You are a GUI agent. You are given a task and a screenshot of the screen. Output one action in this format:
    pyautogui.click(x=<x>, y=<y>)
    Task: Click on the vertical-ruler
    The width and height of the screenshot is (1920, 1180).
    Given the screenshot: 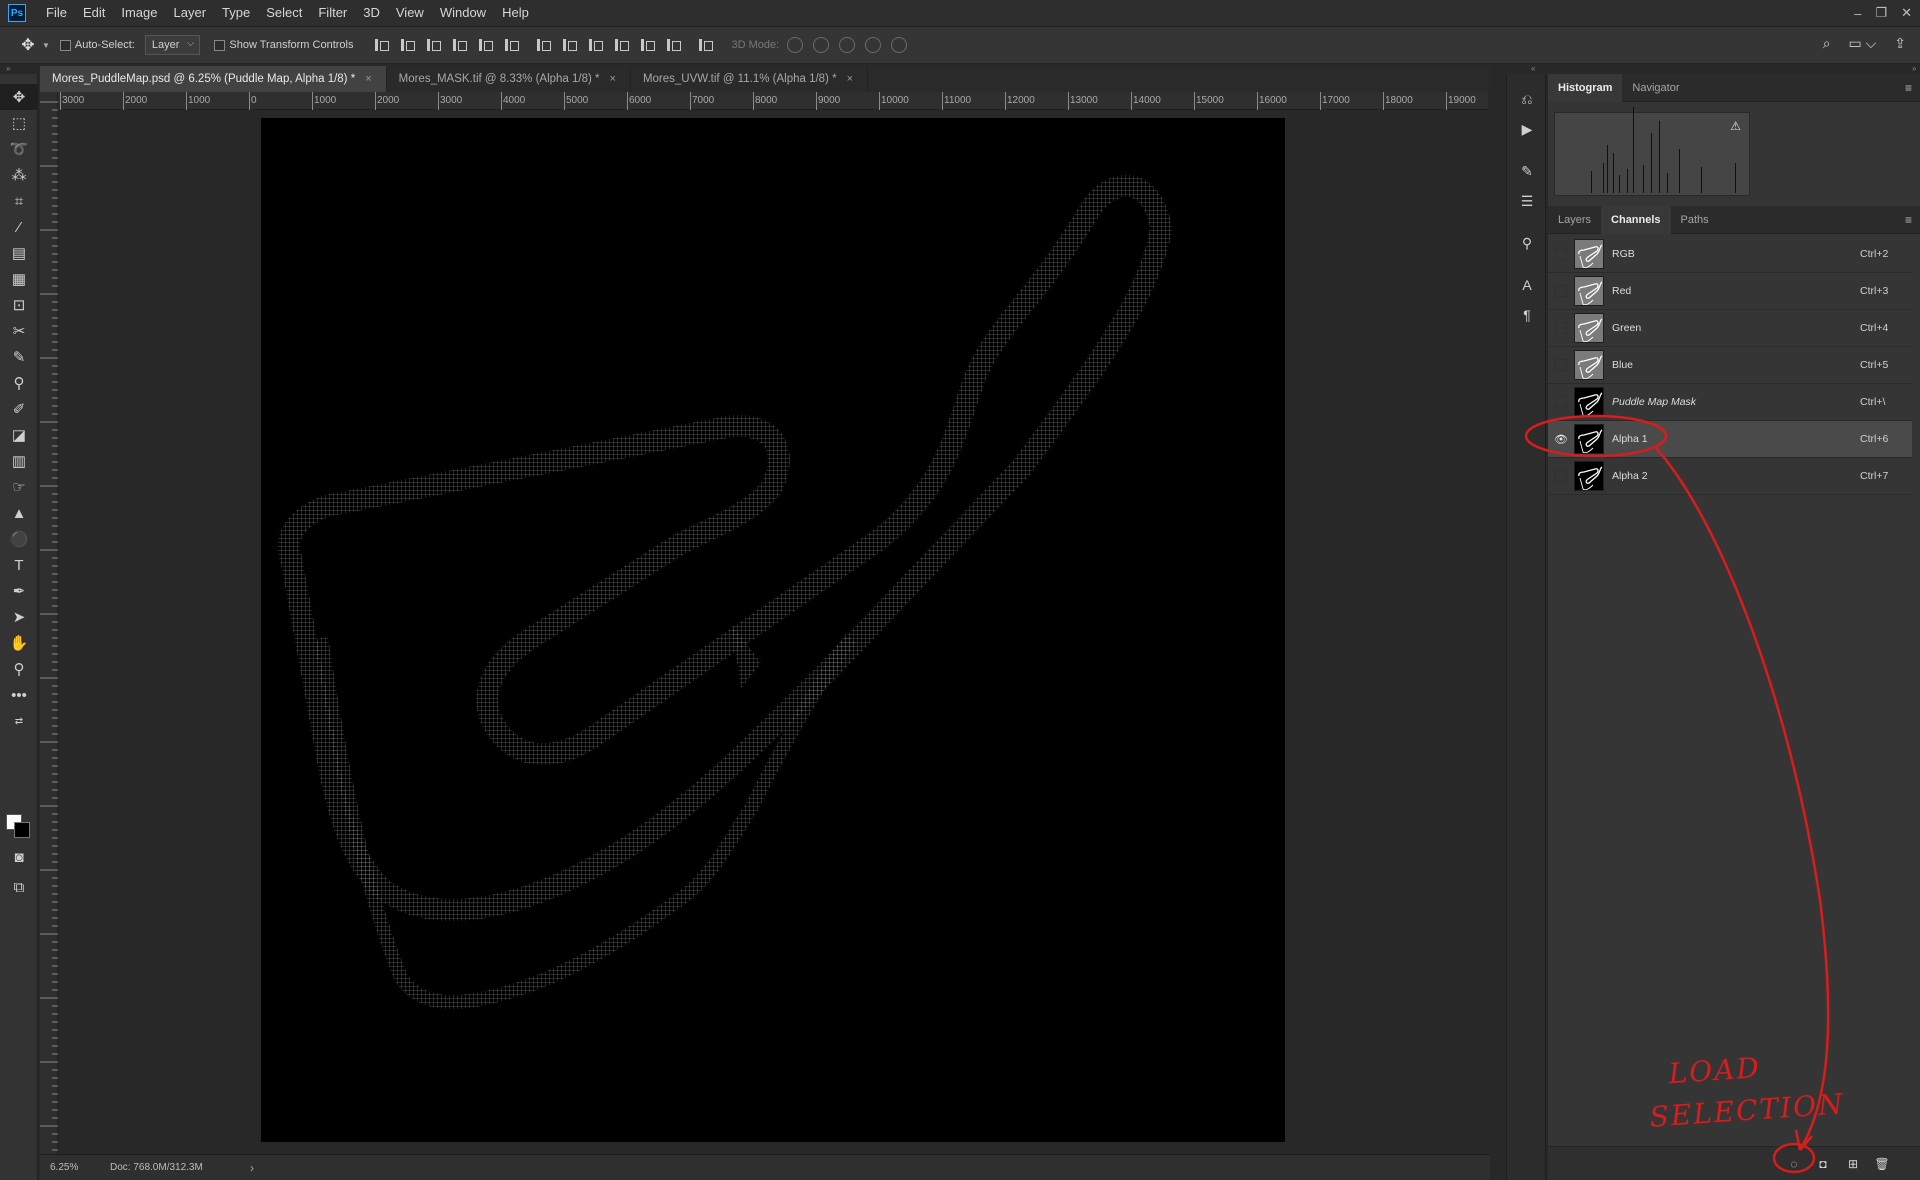 What is the action you would take?
    pyautogui.click(x=49, y=623)
    